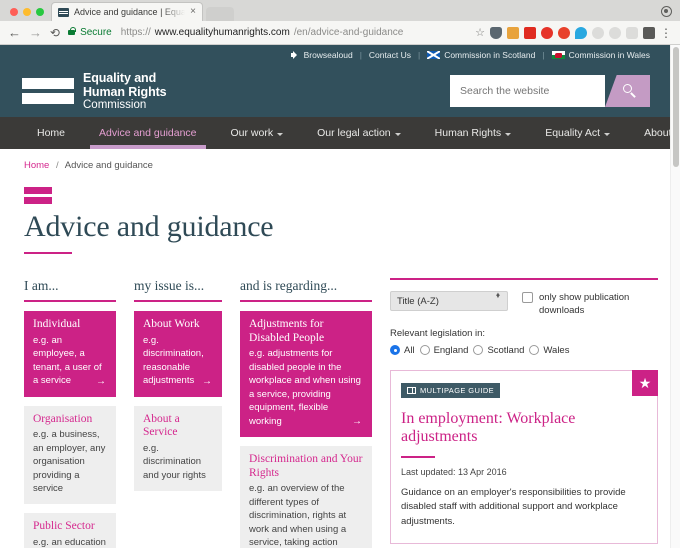 Image resolution: width=680 pixels, height=548 pixels. I want to click on extension-grey-c-icon, so click(632, 32).